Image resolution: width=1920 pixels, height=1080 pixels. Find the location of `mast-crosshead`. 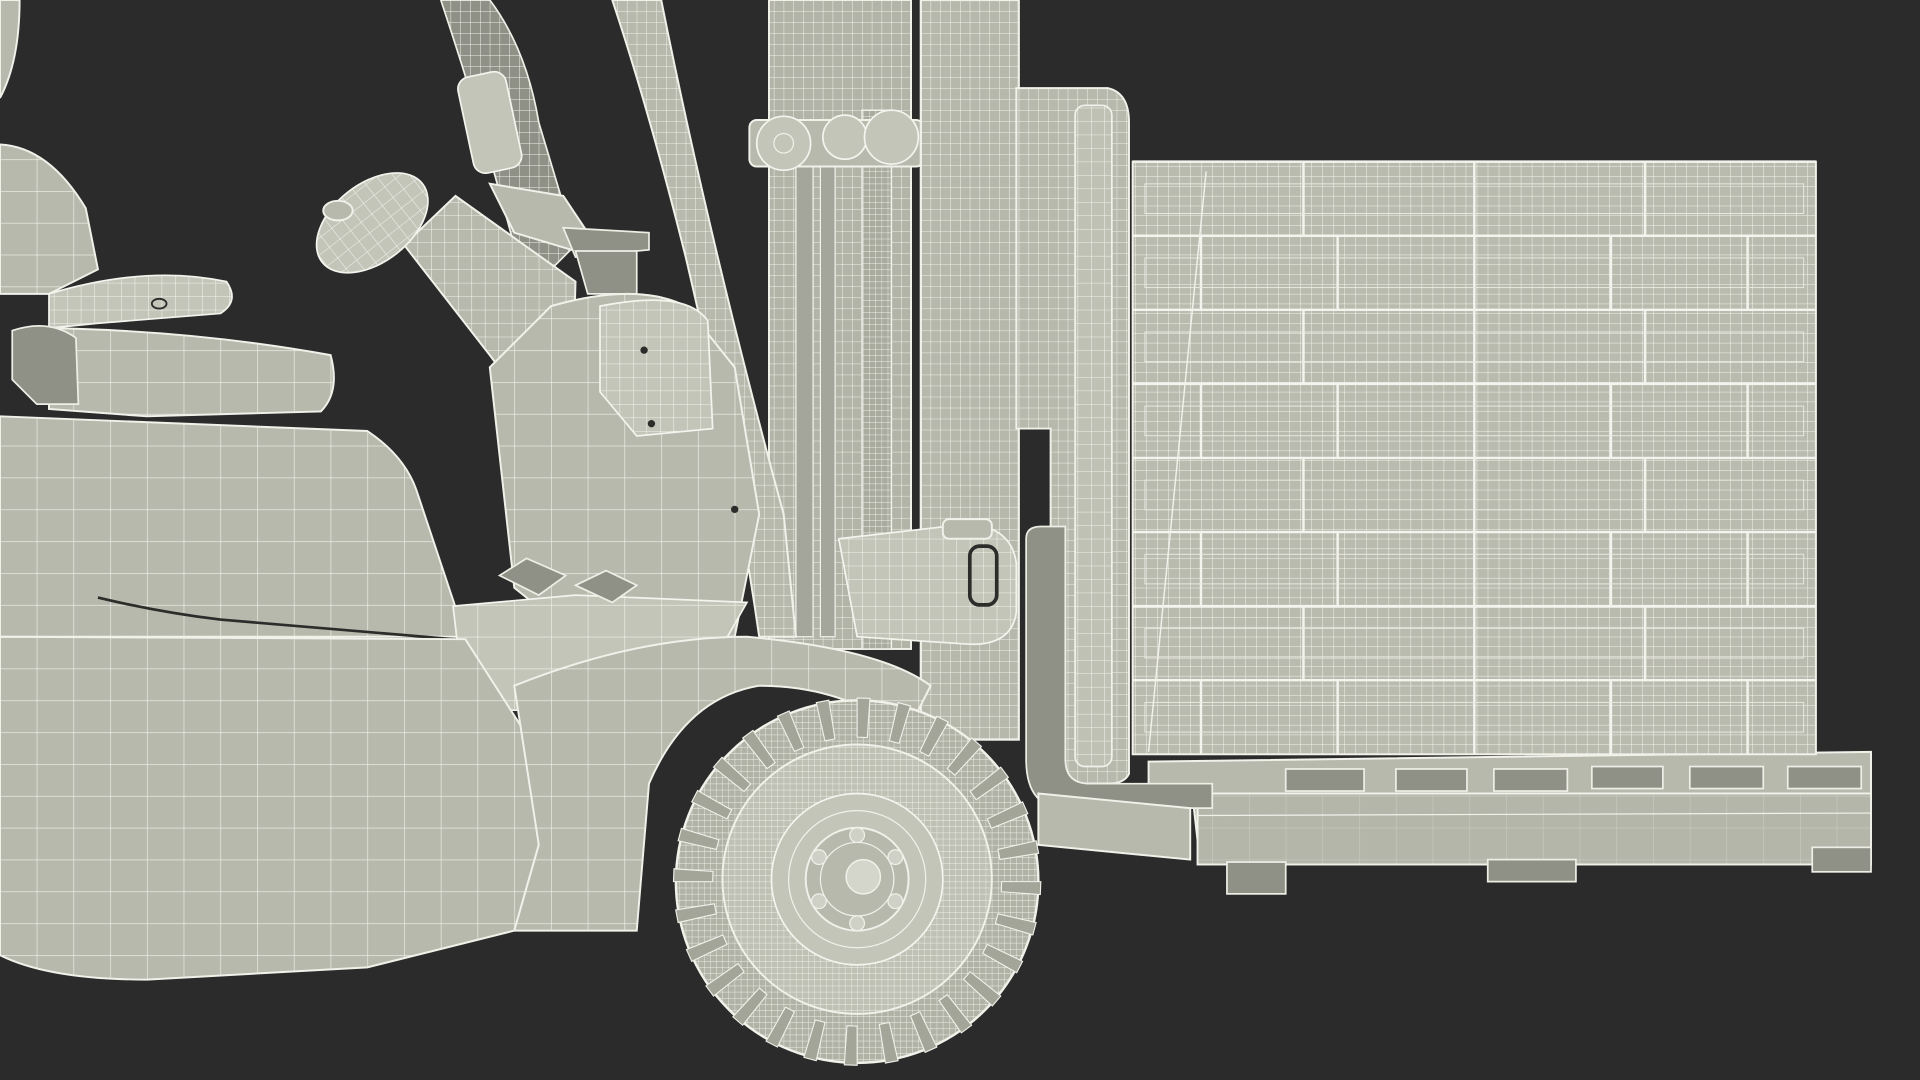

mast-crosshead is located at coordinates (836, 140).